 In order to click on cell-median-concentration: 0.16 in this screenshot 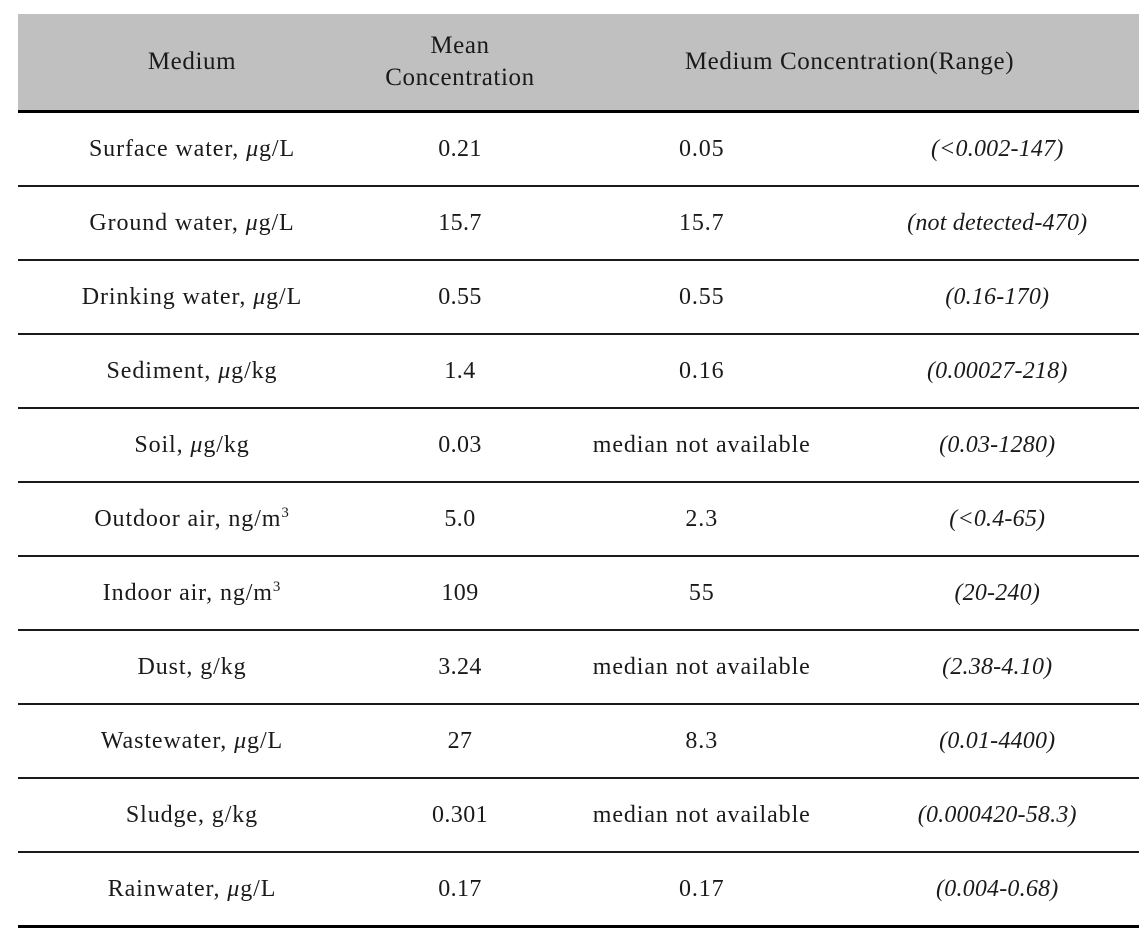, I will do `click(701, 370)`.